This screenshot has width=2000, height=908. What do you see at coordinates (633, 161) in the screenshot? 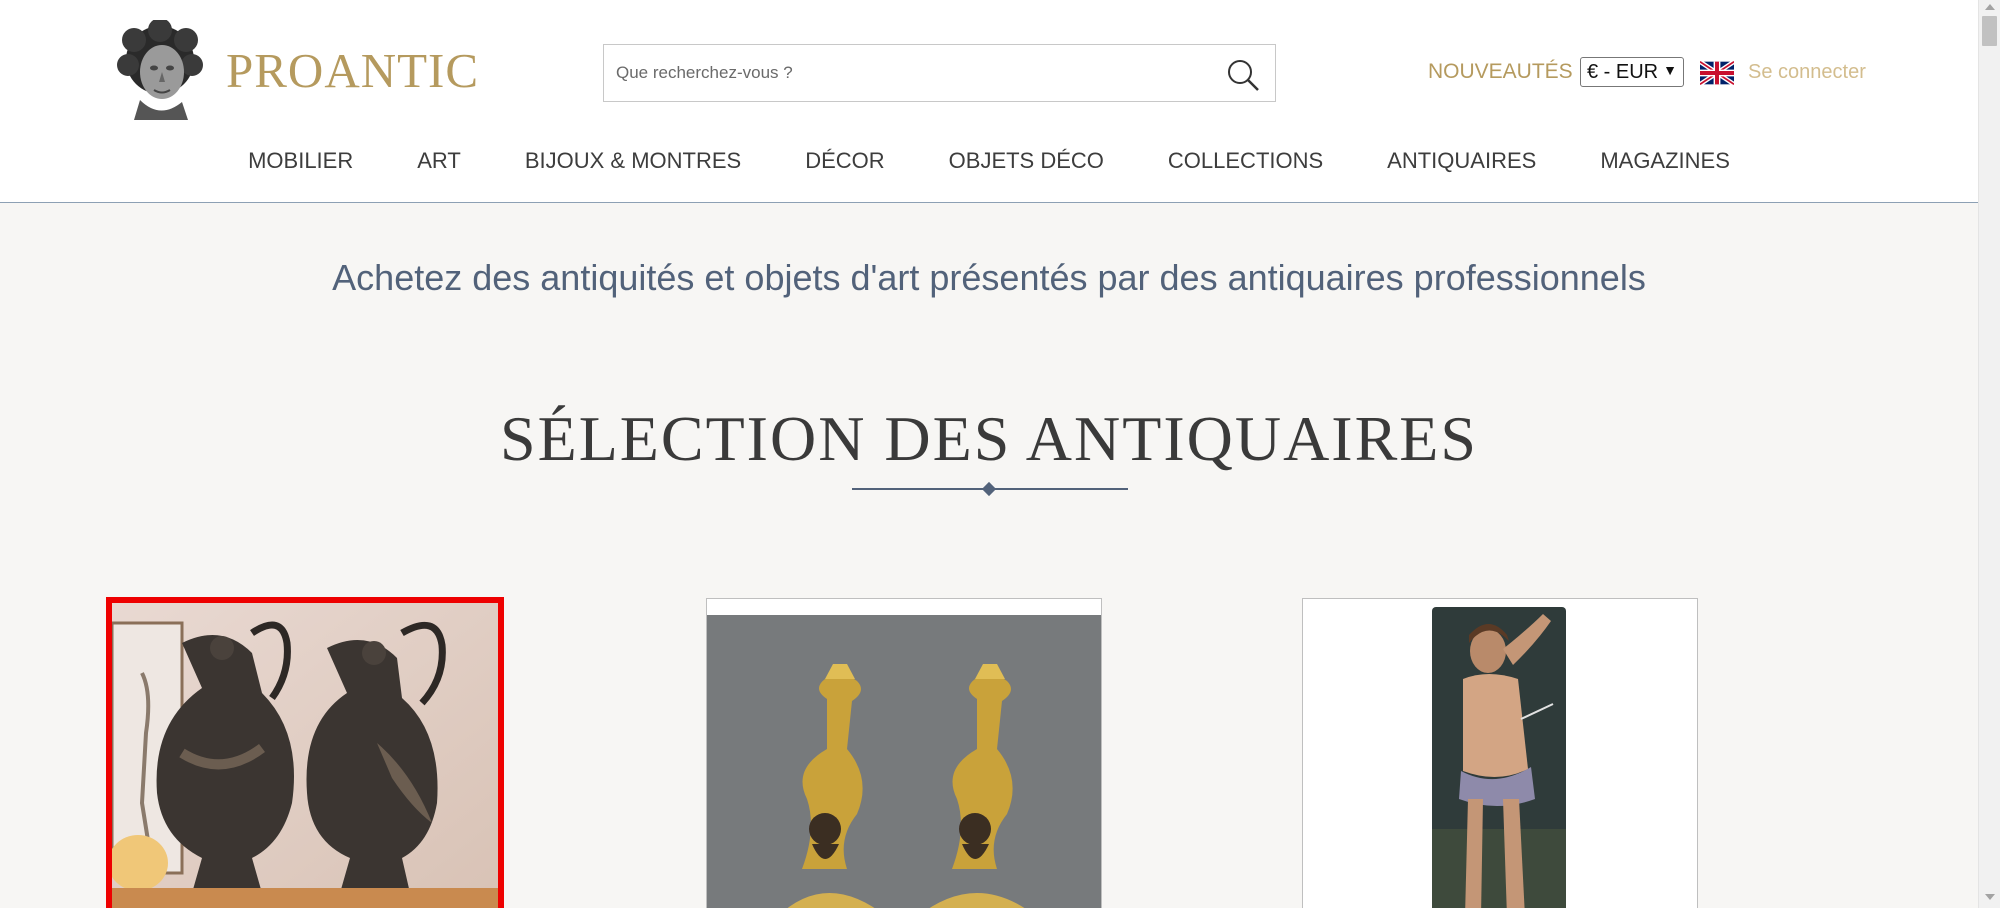
I see `nav-item-bijoux-montres: BIJOUX & MONTRES` at bounding box center [633, 161].